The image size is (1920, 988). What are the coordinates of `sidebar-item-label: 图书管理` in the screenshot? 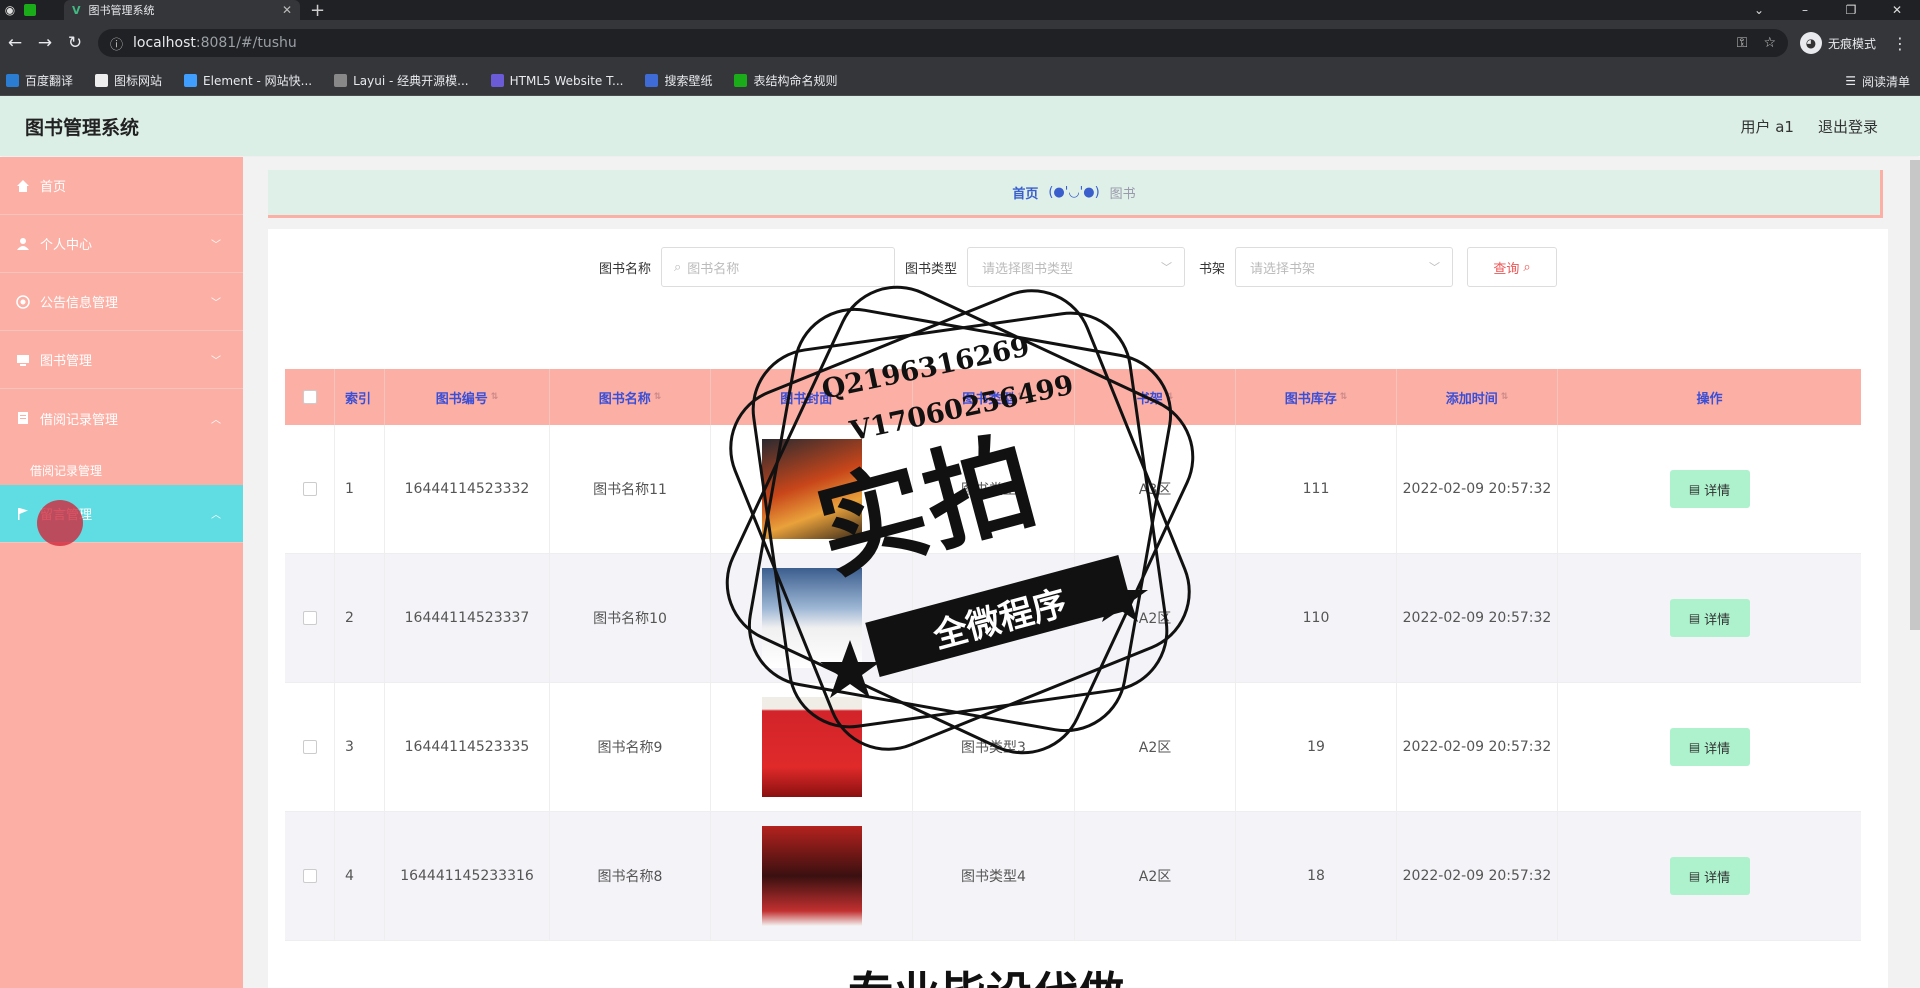 It's located at (66, 361).